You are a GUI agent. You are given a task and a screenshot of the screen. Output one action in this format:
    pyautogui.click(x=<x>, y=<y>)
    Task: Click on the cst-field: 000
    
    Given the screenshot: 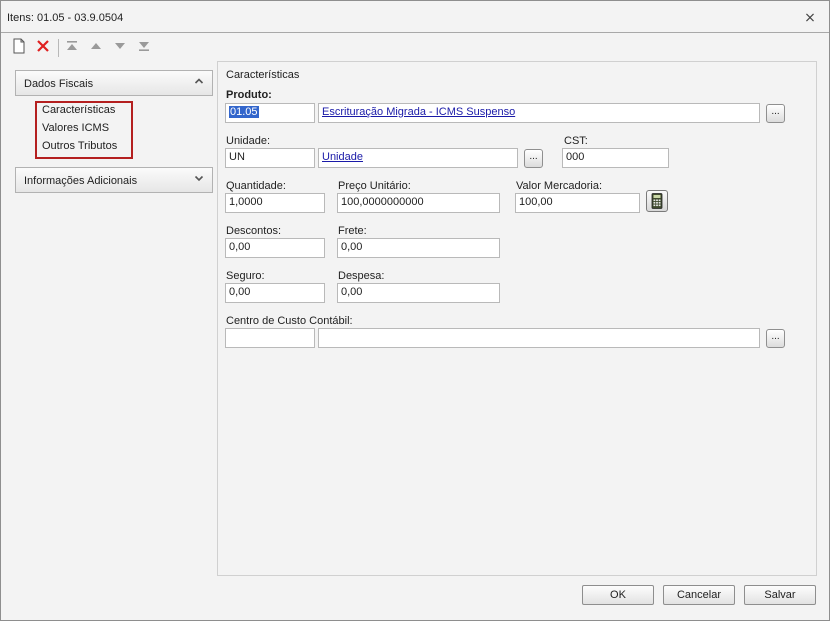 What is the action you would take?
    pyautogui.click(x=615, y=158)
    